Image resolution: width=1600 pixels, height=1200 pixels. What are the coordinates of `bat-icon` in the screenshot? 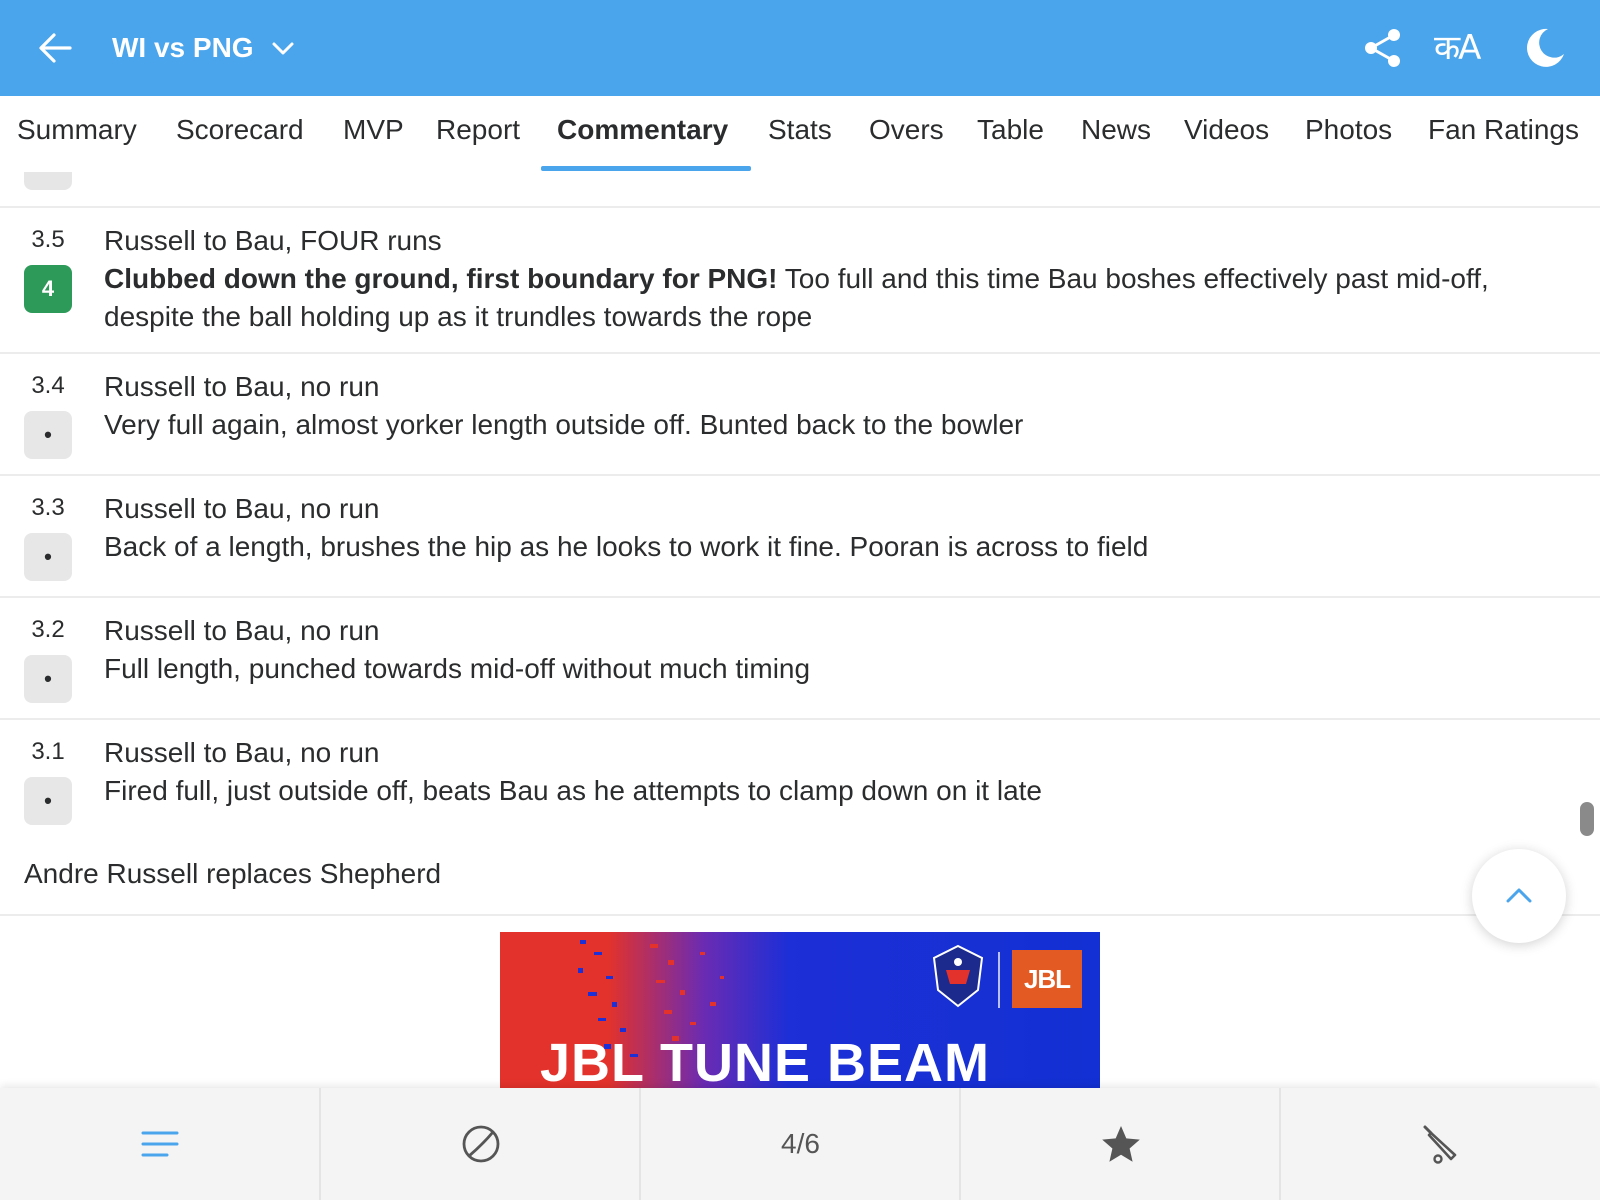 It's located at (1439, 1144).